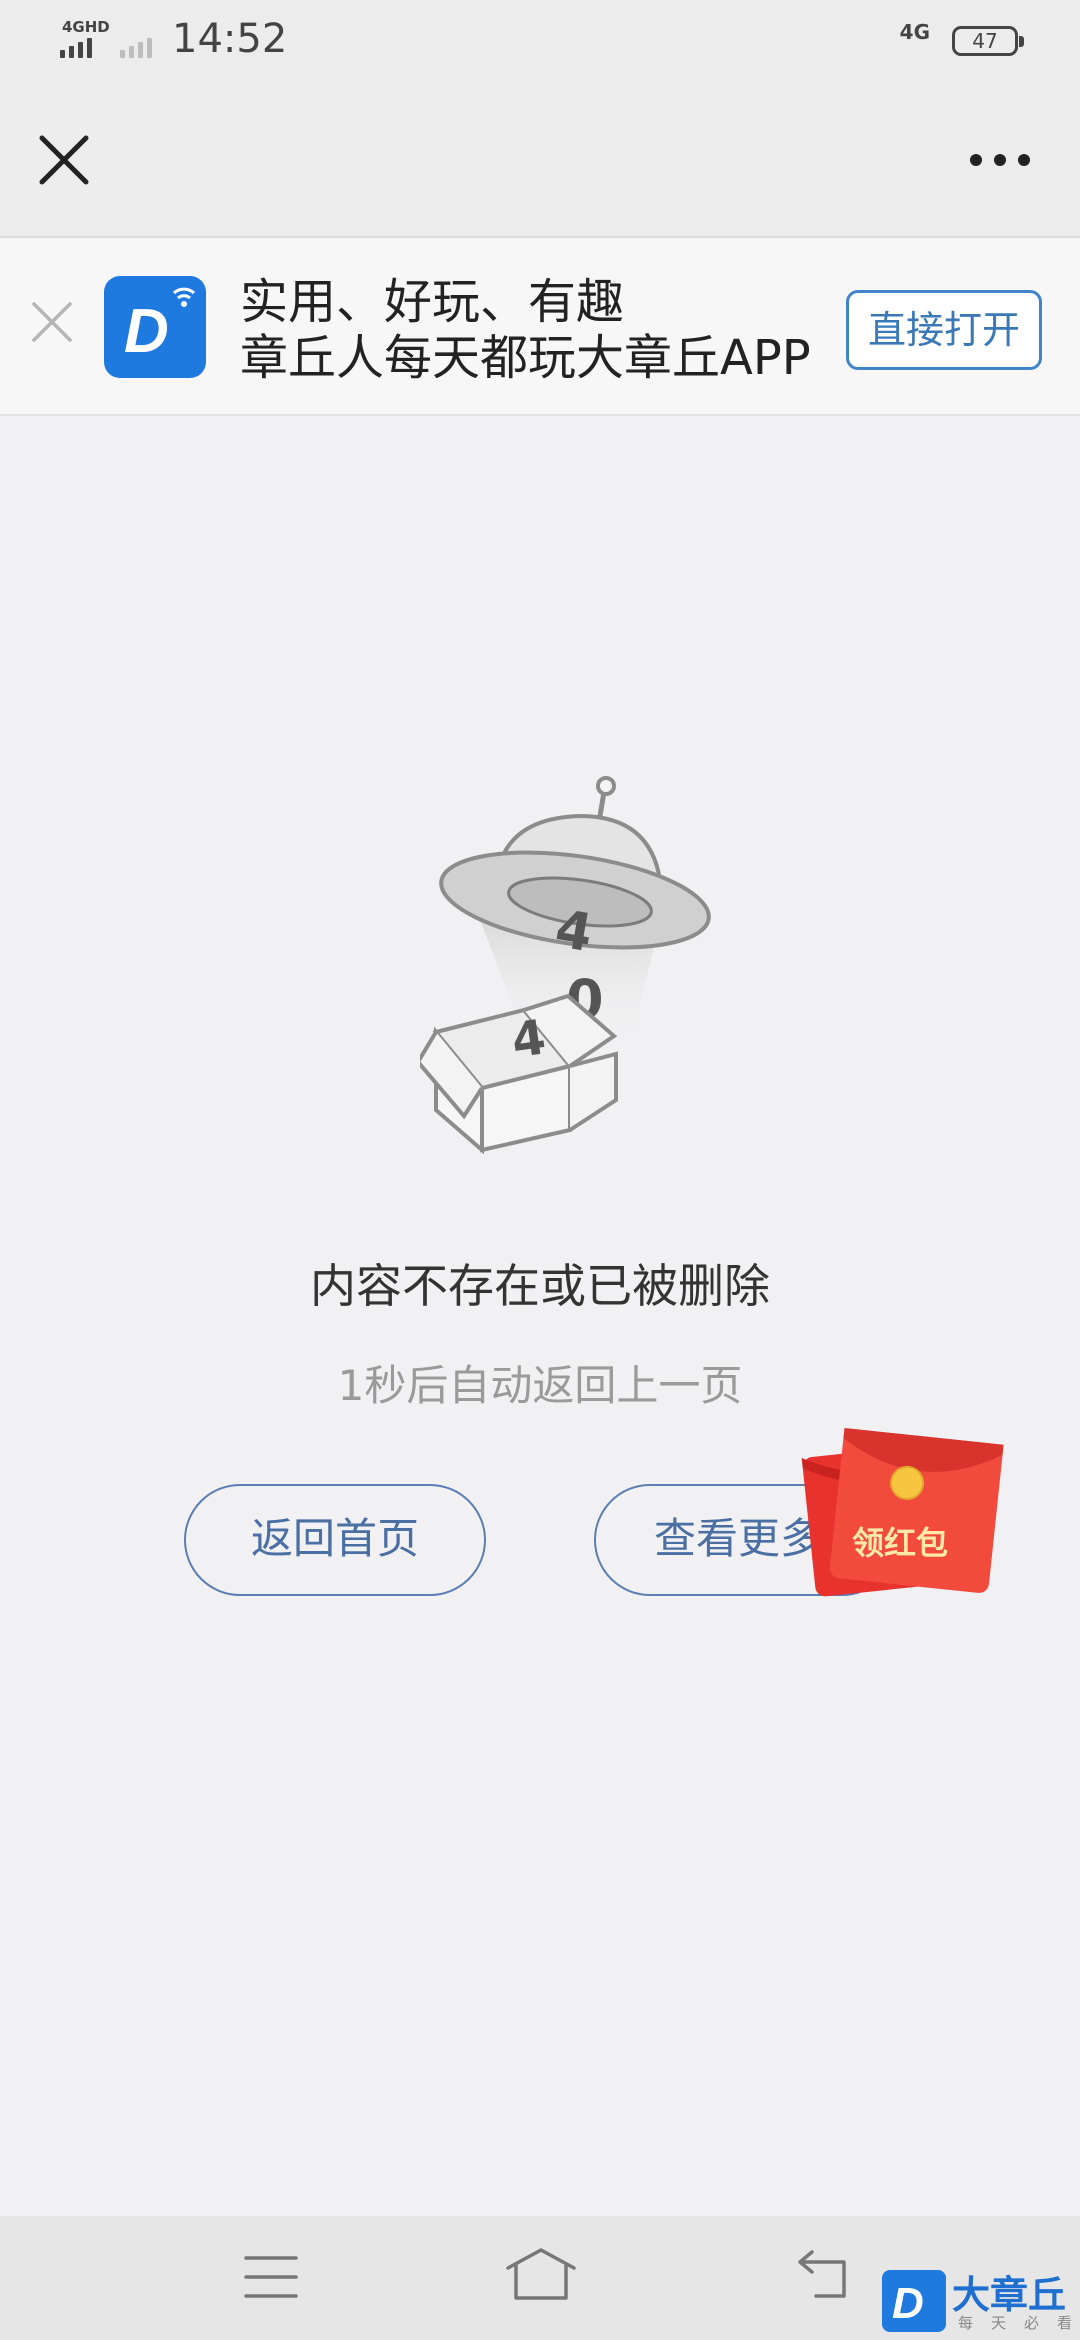 This screenshot has height=2340, width=1080. Describe the element at coordinates (230, 39) in the screenshot. I see `status-time: 14:52` at that location.